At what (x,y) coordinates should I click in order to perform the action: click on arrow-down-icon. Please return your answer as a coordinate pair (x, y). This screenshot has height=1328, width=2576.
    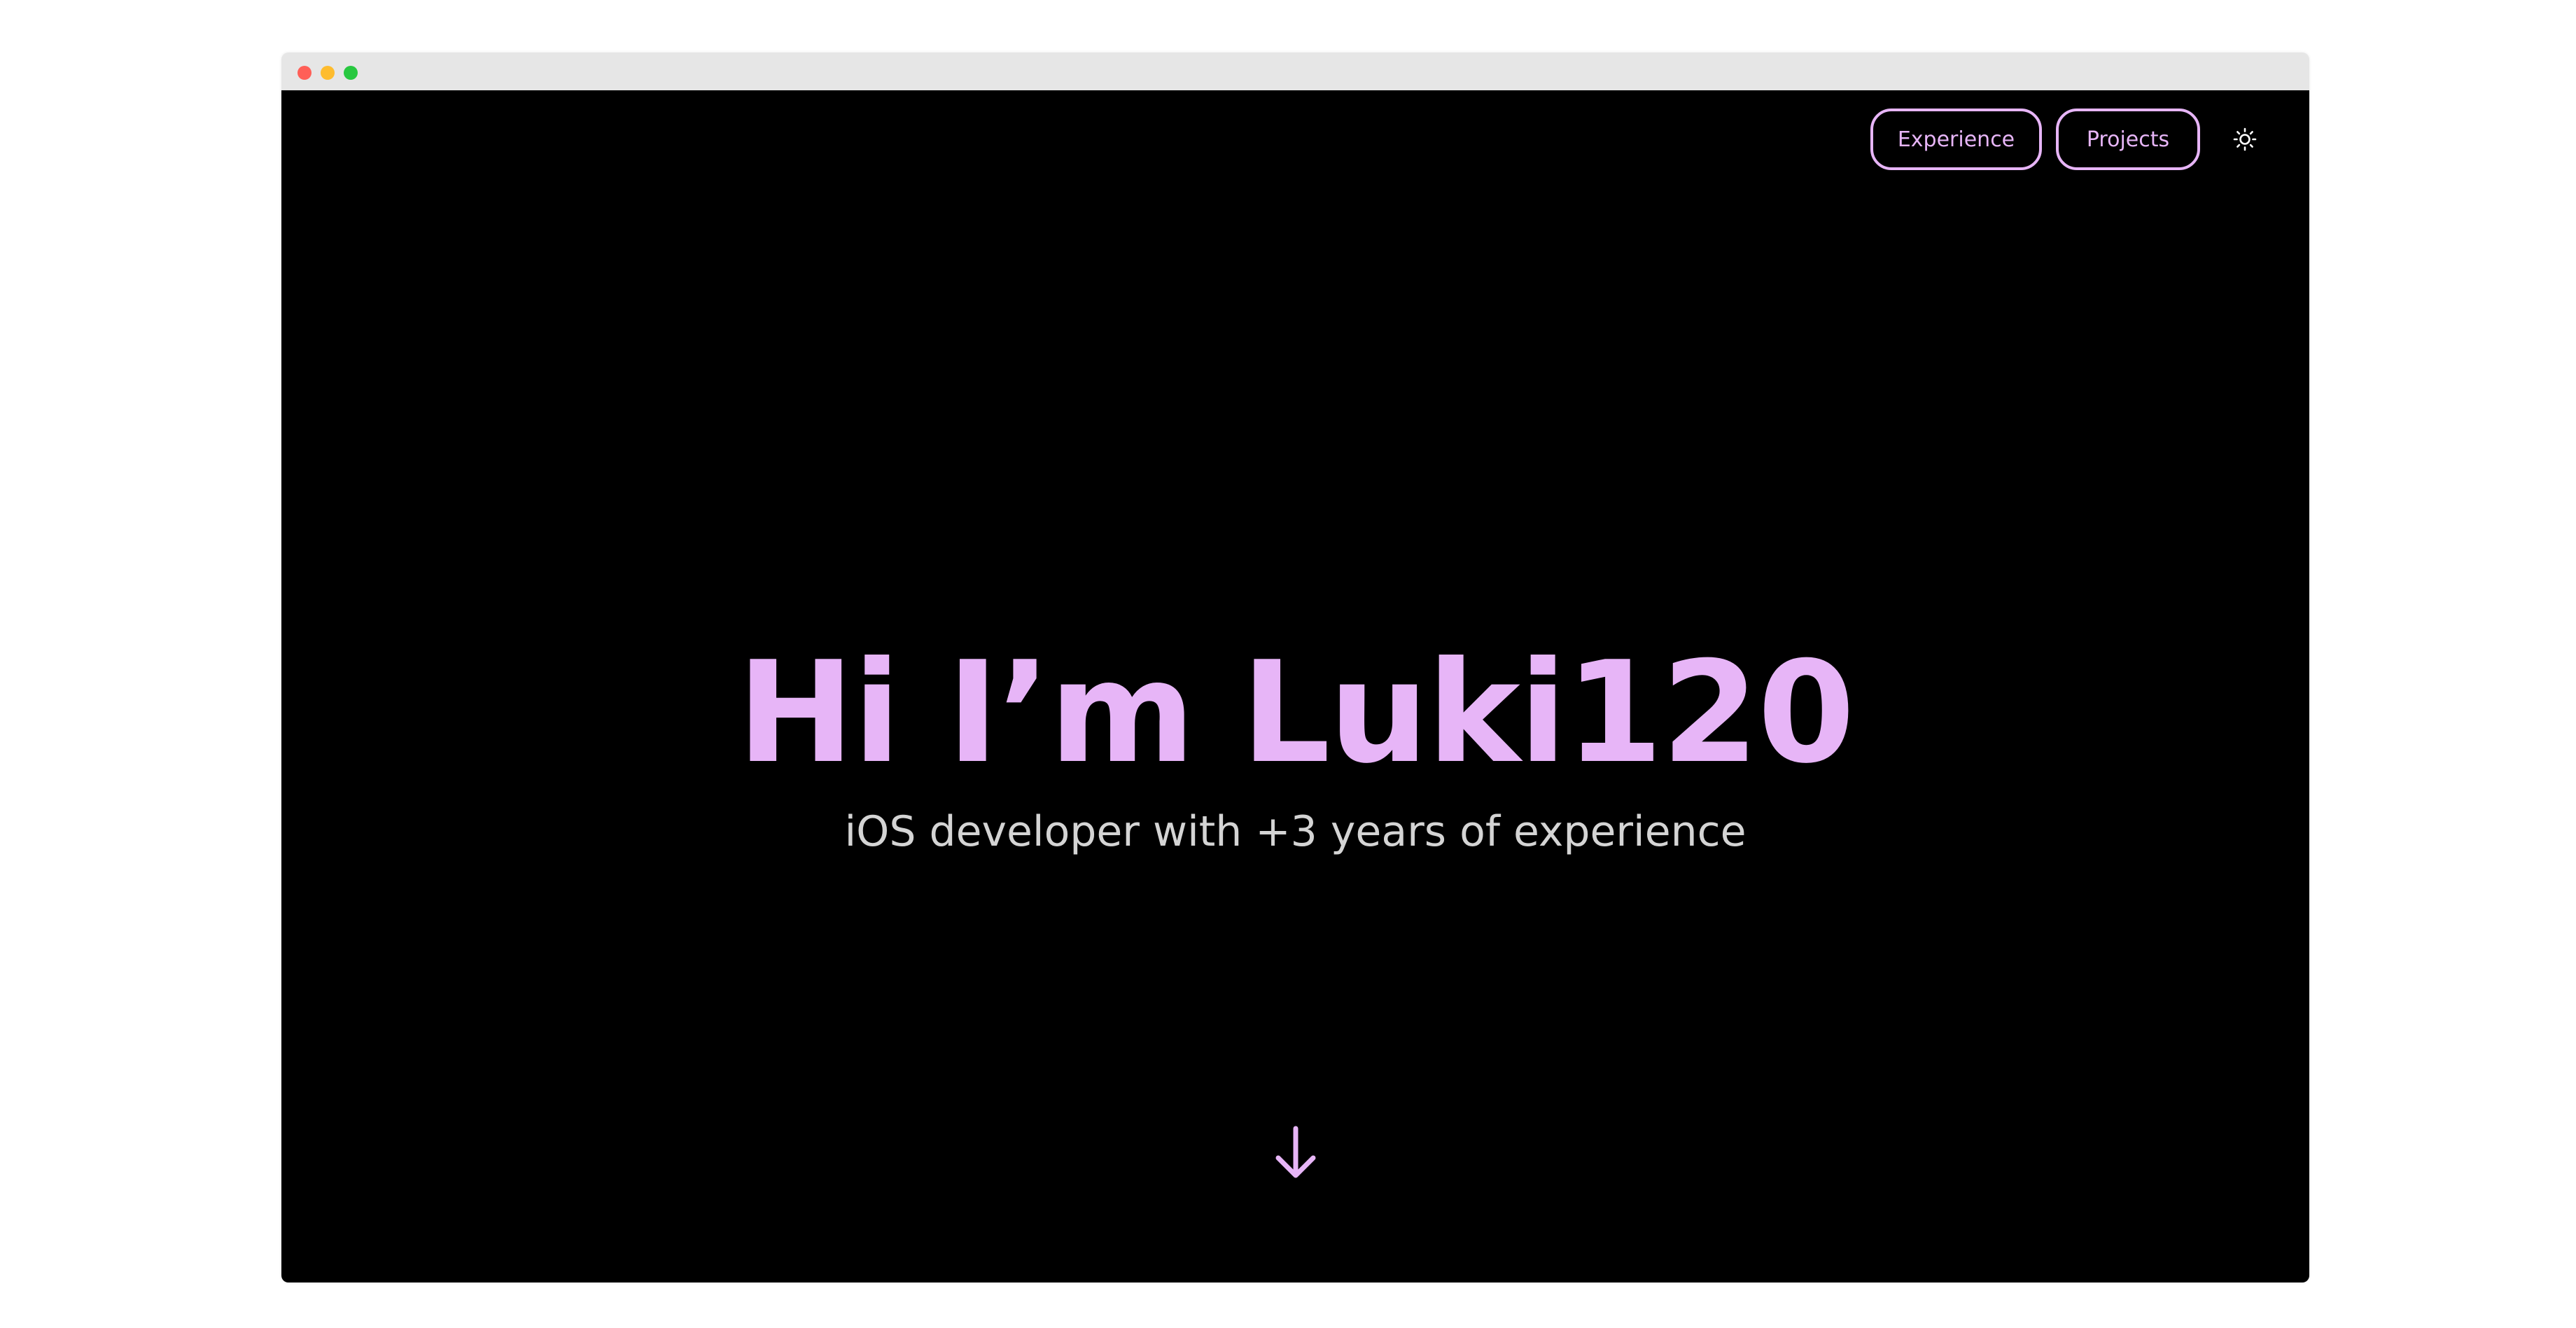
    Looking at the image, I should click on (1295, 1152).